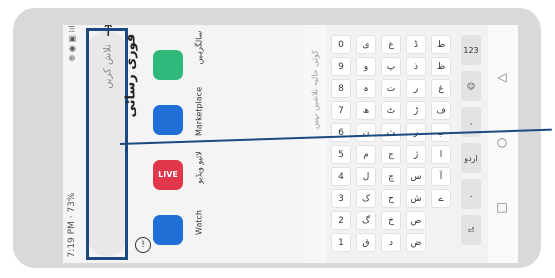  I want to click on suggestion-text: کوئی حالیہ تلاشیں نہیں, so click(315, 90).